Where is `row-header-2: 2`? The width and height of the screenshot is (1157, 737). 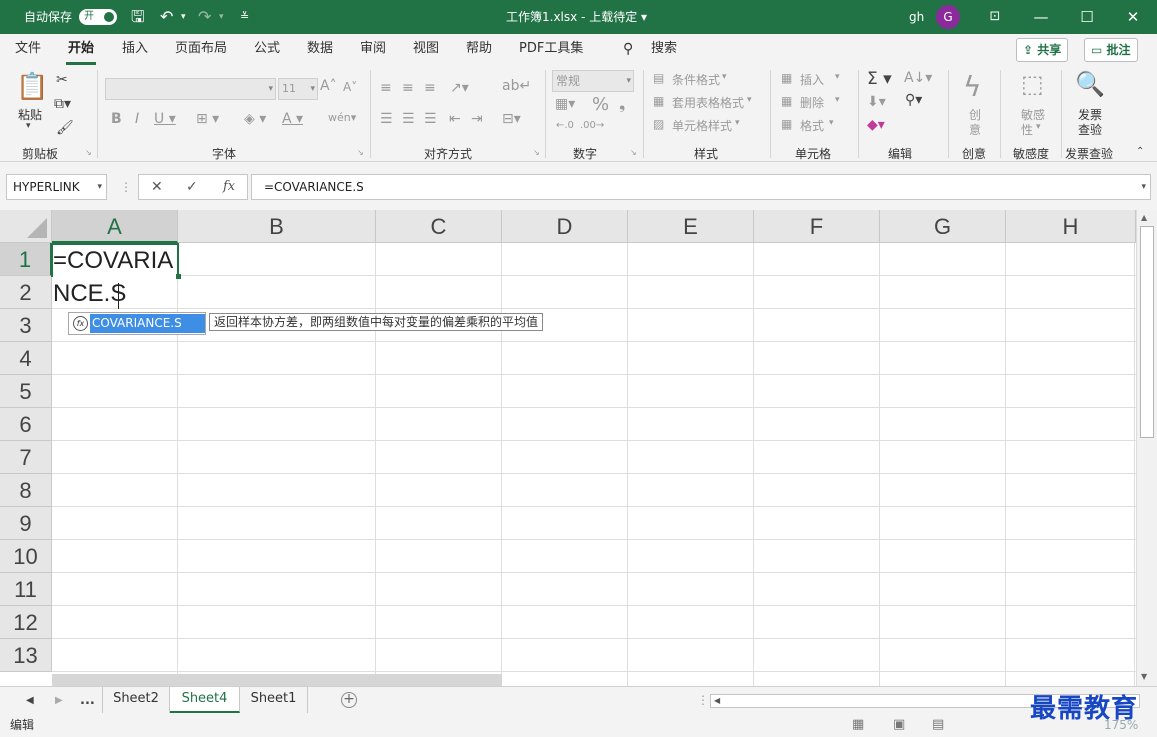
row-header-2: 2 is located at coordinates (26, 292).